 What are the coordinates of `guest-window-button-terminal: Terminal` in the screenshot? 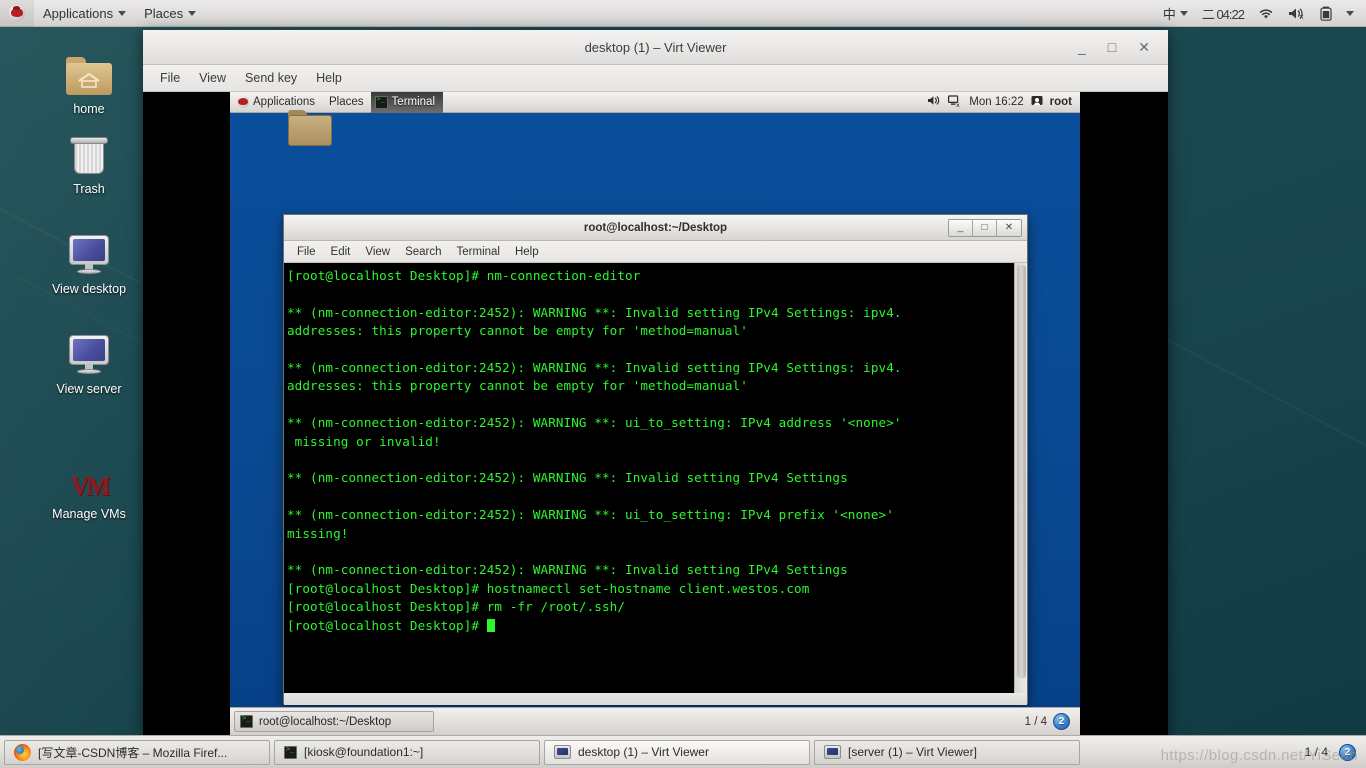 It's located at (407, 102).